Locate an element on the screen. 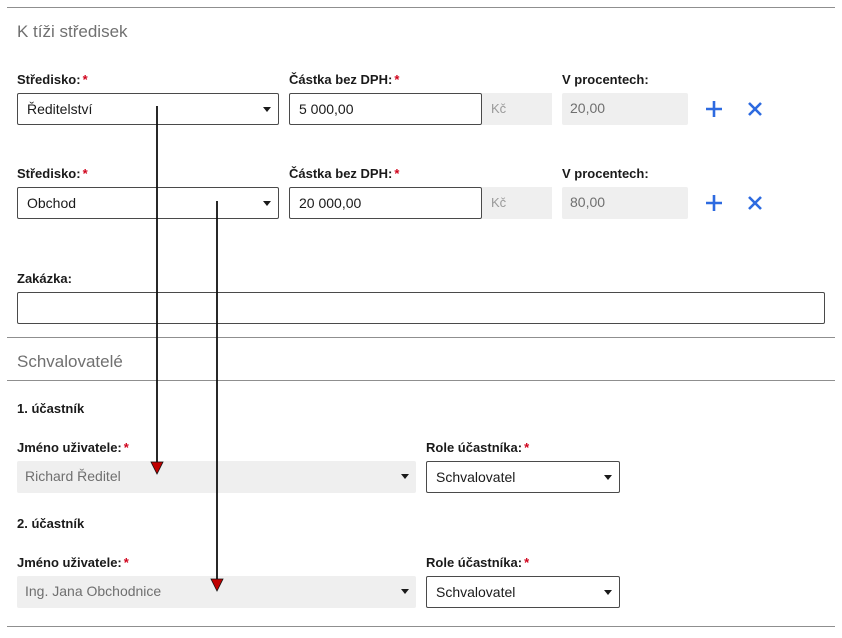  arrow-center1-to-user1 is located at coordinates (157, 290).